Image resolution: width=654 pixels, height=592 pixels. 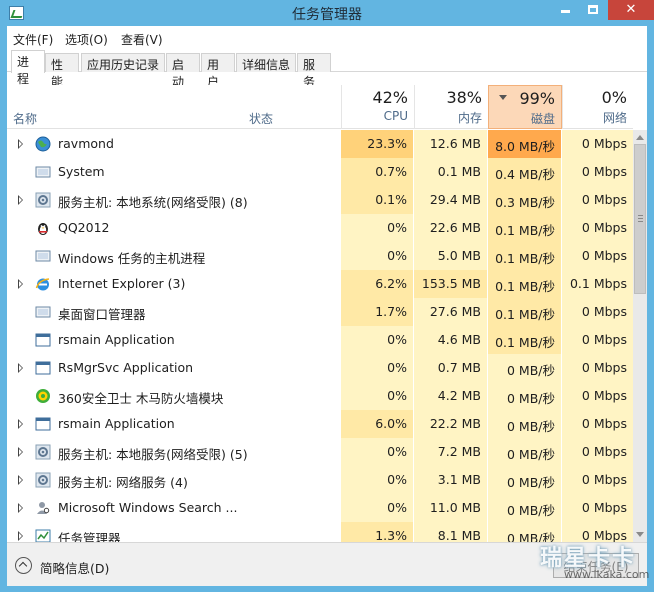 I want to click on process-name: 桌面窗口管理器, so click(x=102, y=314).